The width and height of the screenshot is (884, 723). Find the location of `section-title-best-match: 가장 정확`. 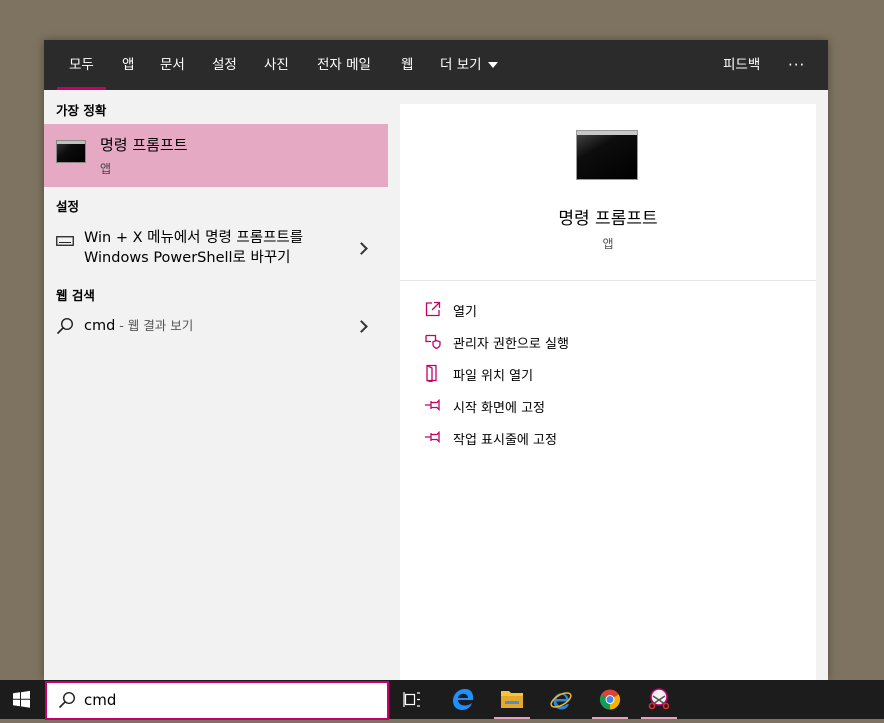

section-title-best-match: 가장 정확 is located at coordinates (81, 110).